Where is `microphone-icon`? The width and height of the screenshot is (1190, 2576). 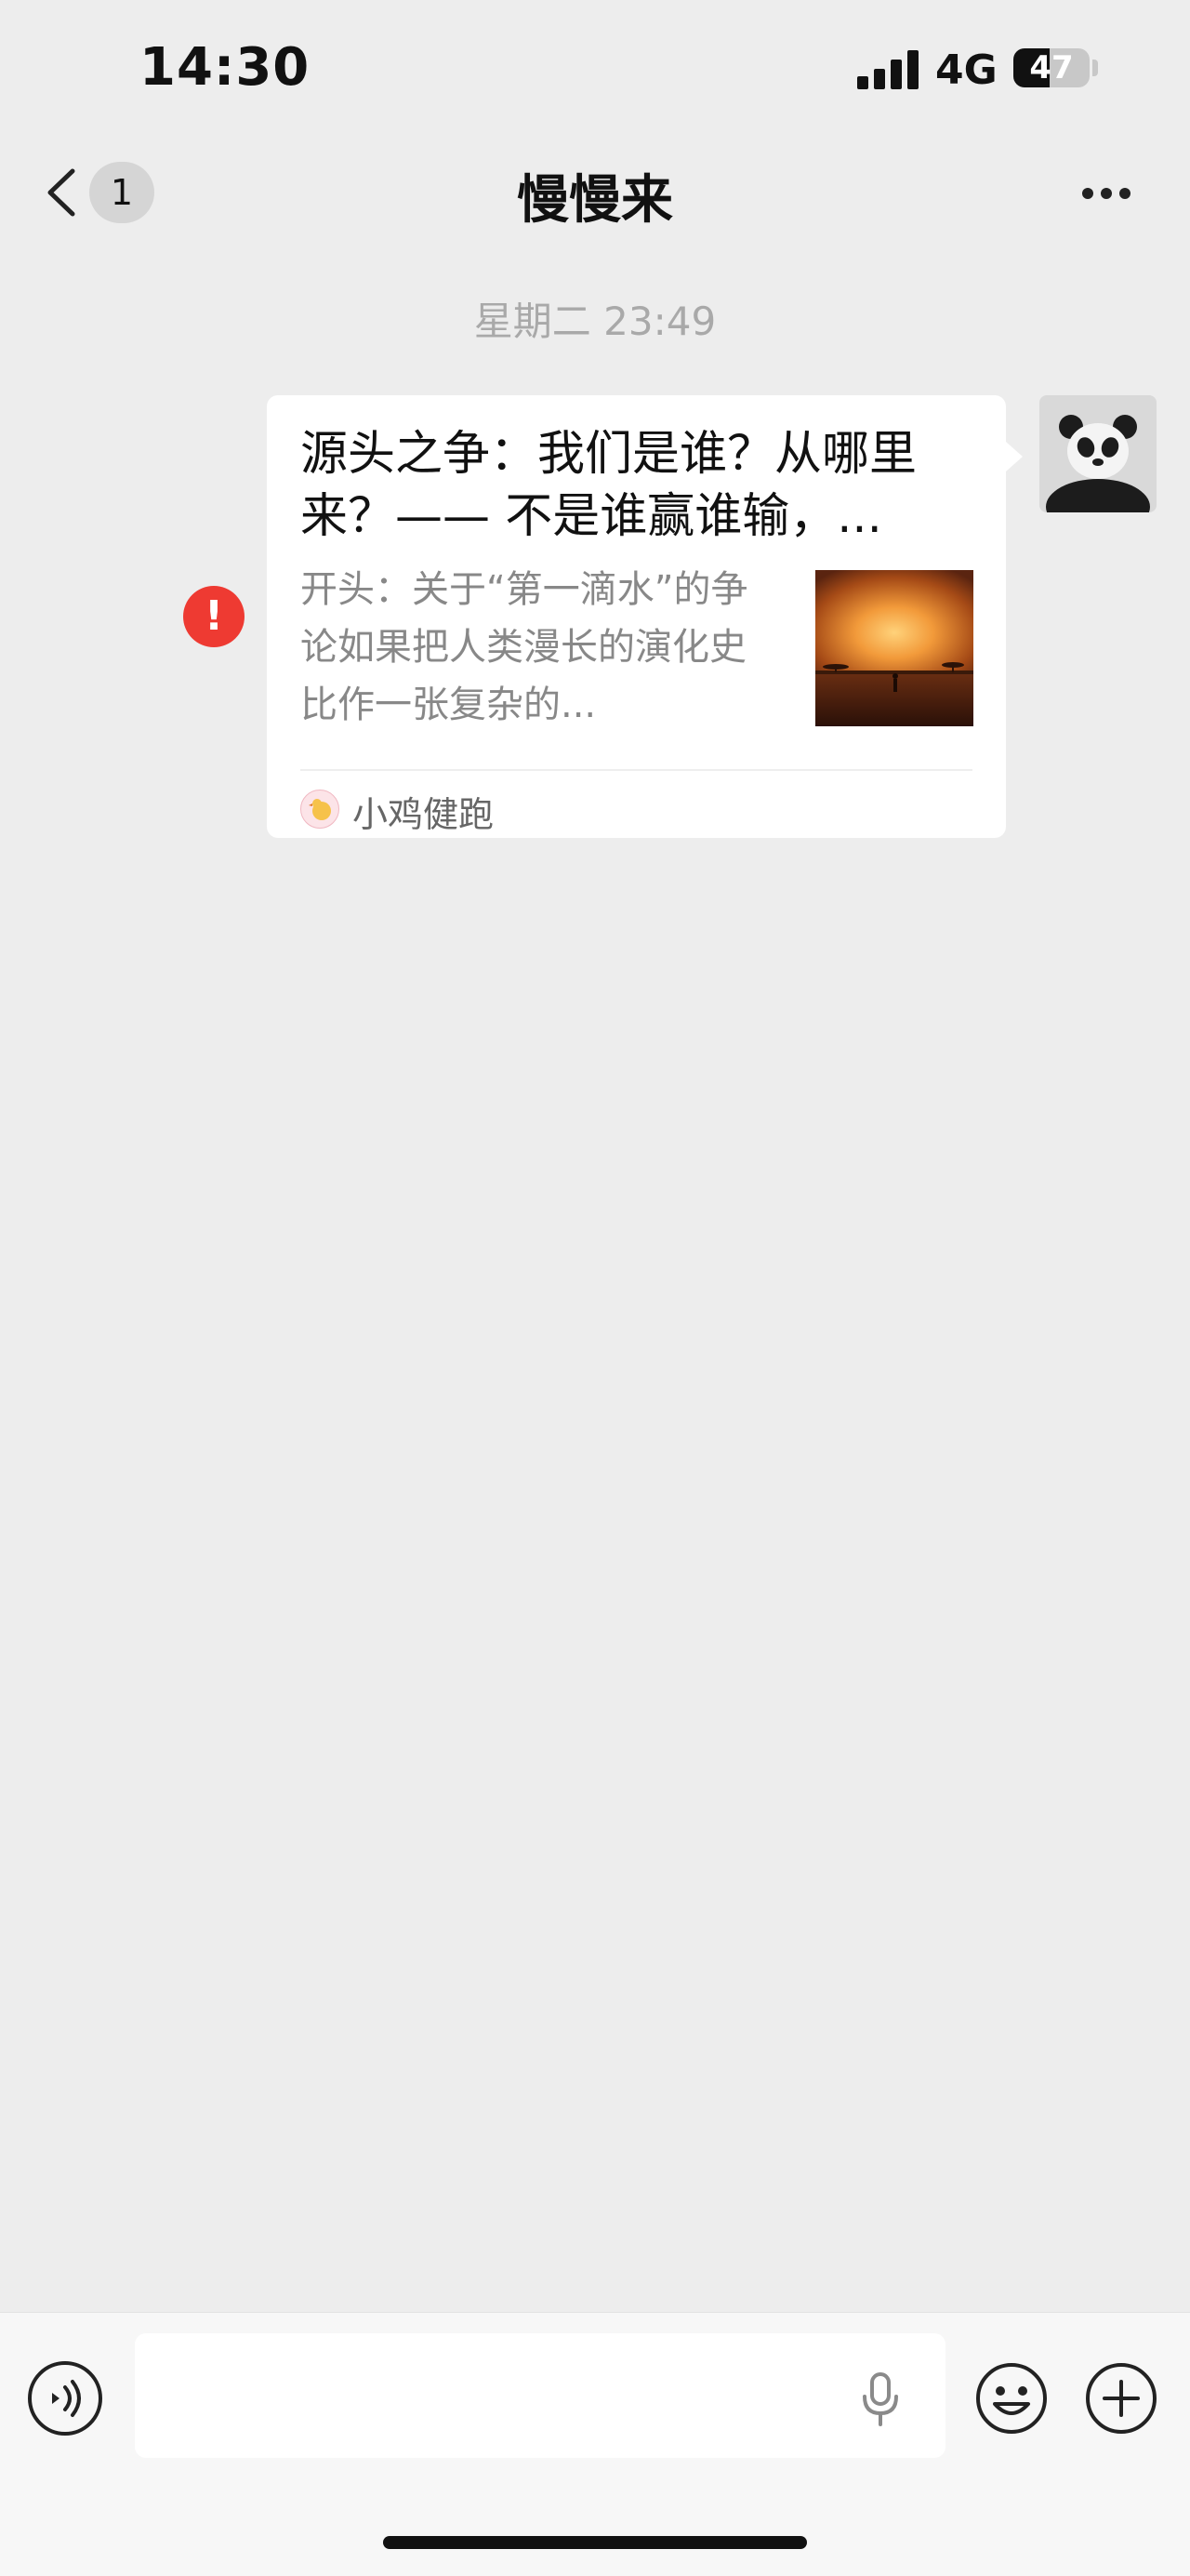
microphone-icon is located at coordinates (880, 2399).